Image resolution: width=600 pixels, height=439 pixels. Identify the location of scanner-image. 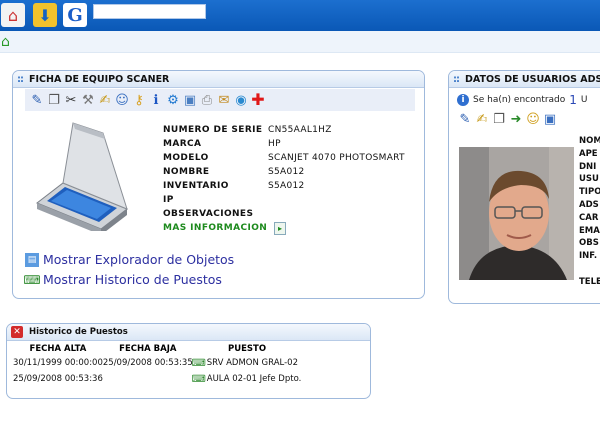
(82, 176).